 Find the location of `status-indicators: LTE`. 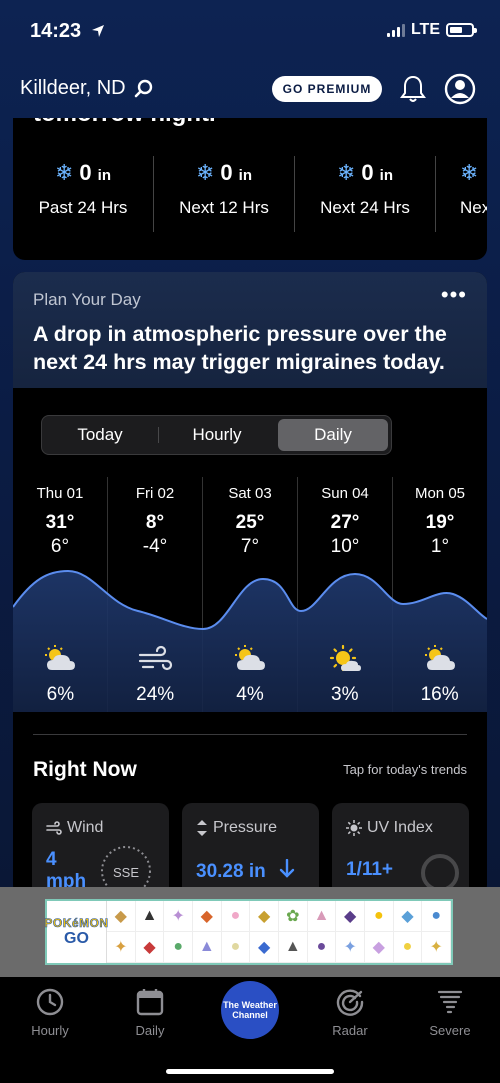

status-indicators: LTE is located at coordinates (431, 30).